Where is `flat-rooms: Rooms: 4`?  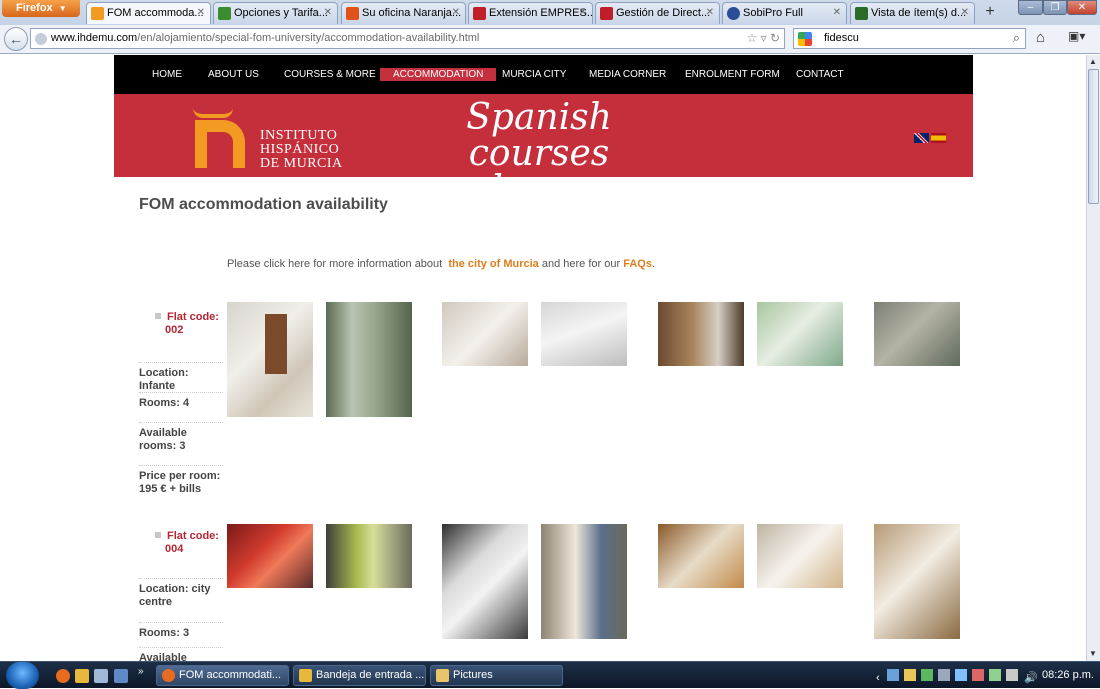
flat-rooms: Rooms: 4 is located at coordinates (181, 401).